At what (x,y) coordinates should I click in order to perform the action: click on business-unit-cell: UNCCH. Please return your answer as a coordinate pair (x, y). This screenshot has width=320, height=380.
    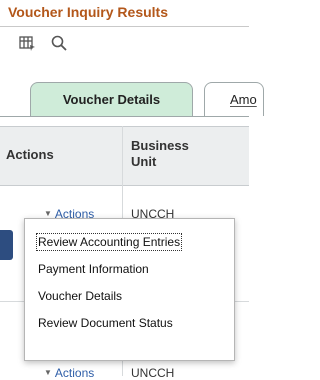
    Looking at the image, I should click on (153, 373).